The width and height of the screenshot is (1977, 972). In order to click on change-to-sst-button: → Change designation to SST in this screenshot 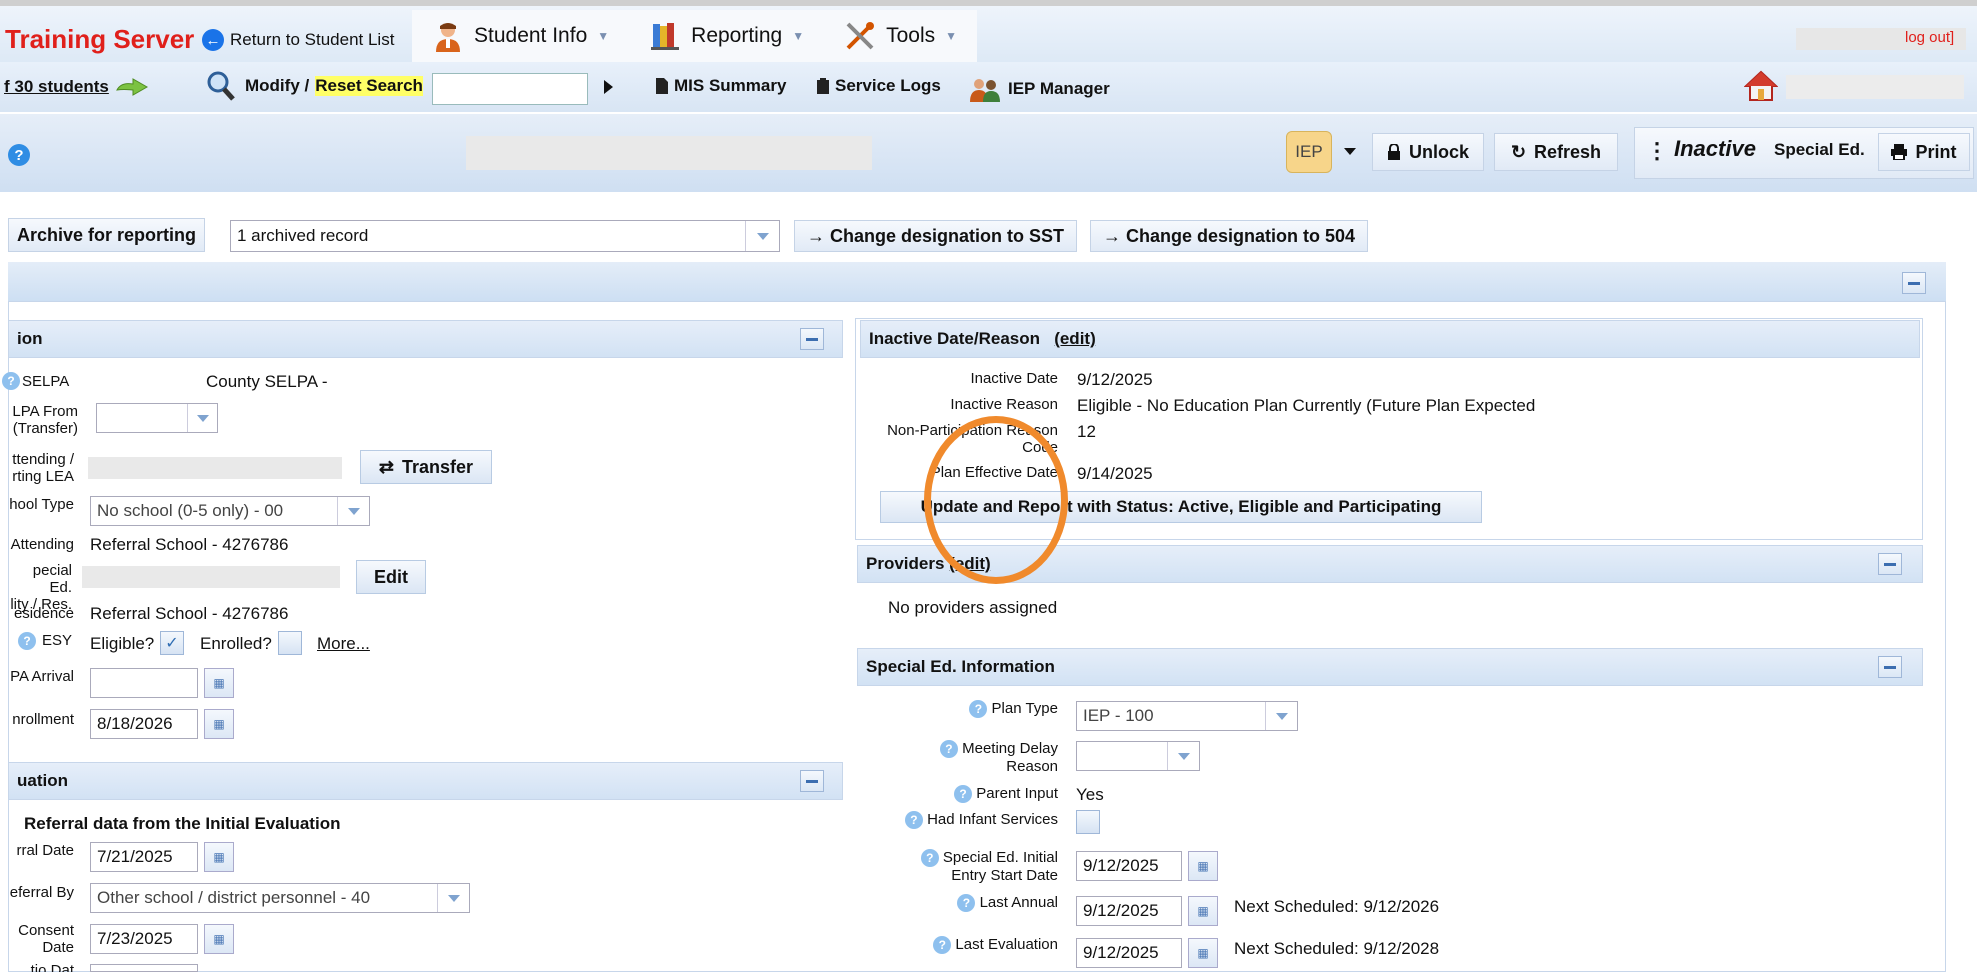, I will do `click(936, 236)`.